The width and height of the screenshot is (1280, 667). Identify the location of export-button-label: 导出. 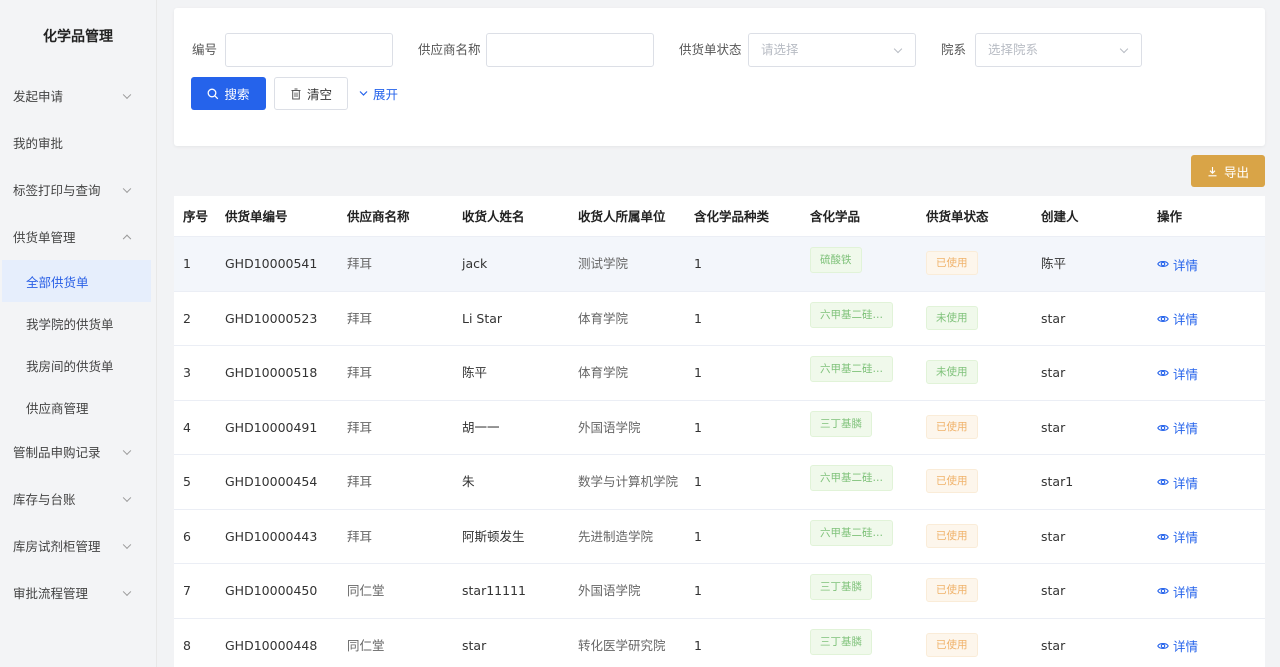
(1236, 172).